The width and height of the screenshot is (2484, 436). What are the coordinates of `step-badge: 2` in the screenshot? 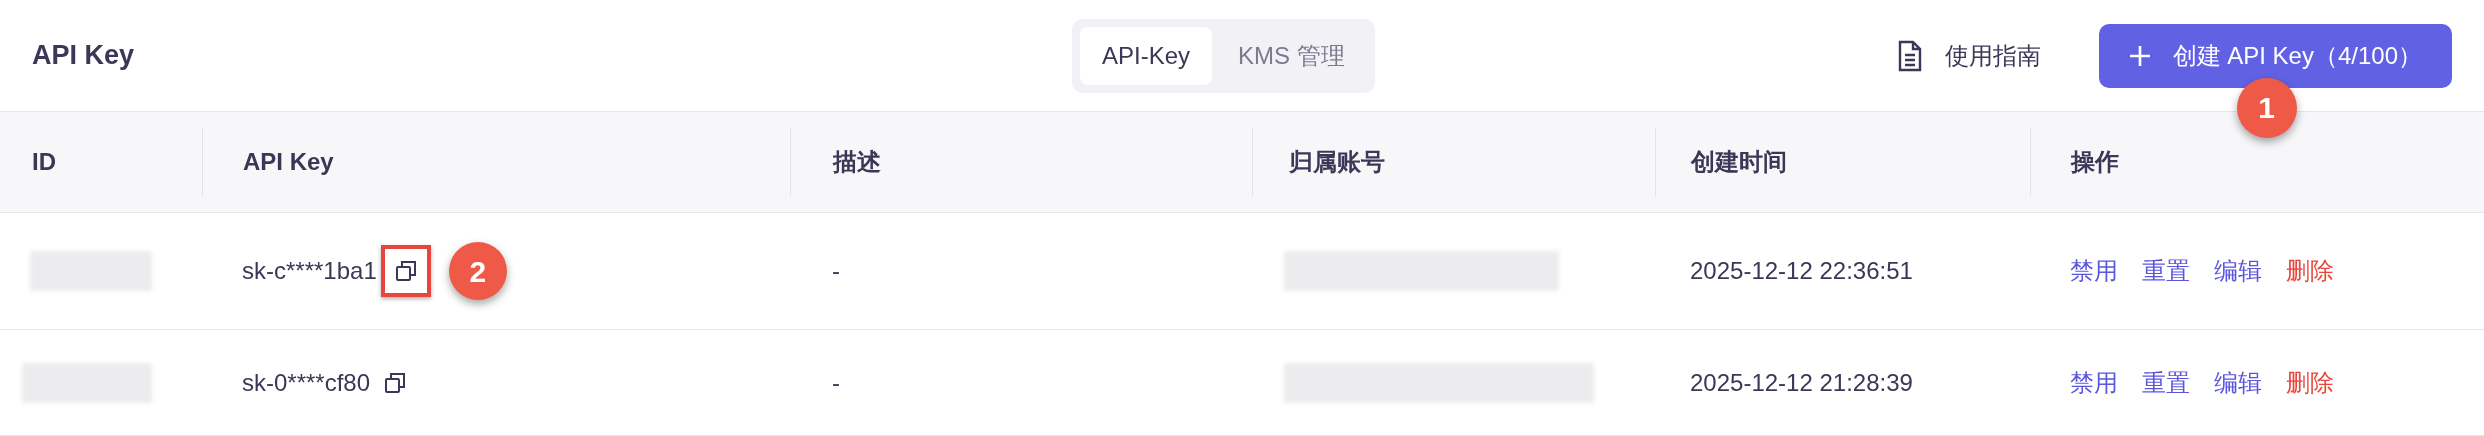 It's located at (477, 271).